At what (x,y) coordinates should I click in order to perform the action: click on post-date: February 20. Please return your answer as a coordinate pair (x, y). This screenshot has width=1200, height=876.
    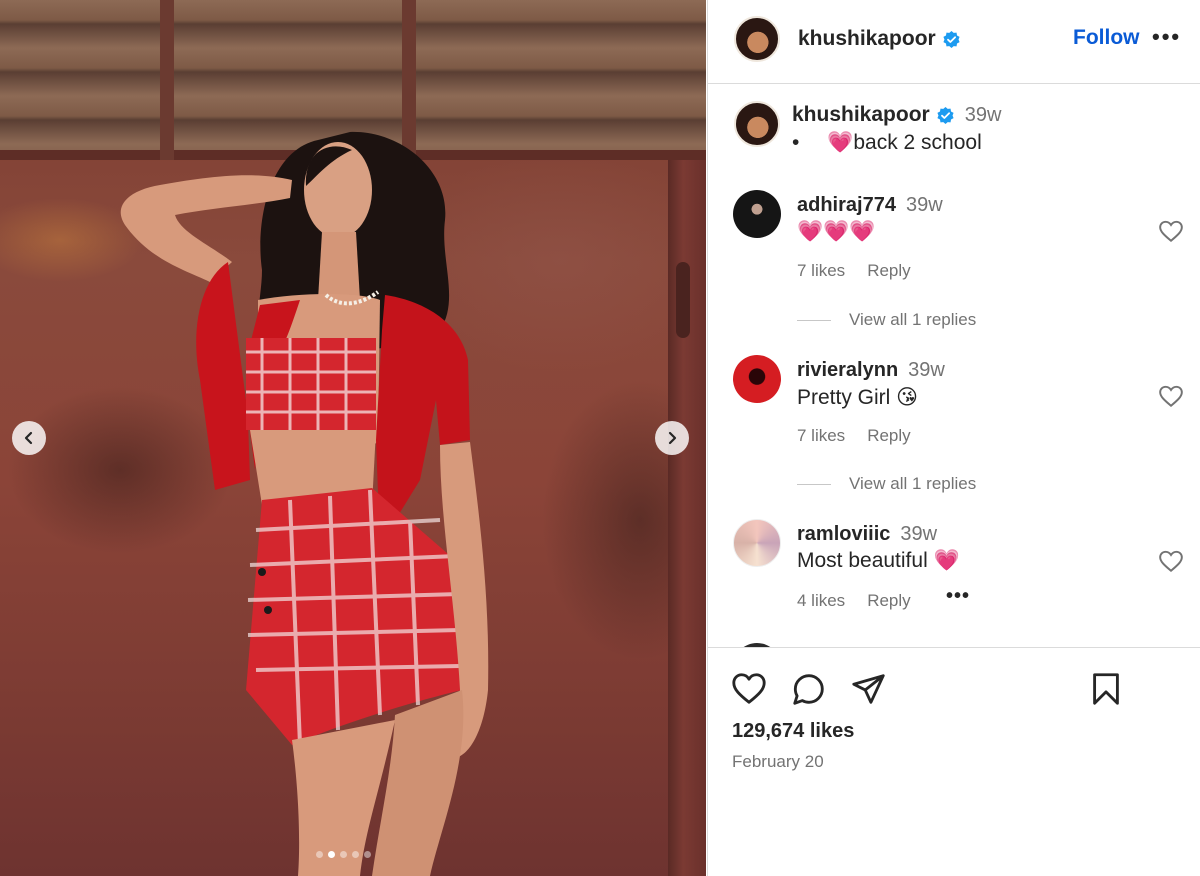
    Looking at the image, I should click on (778, 762).